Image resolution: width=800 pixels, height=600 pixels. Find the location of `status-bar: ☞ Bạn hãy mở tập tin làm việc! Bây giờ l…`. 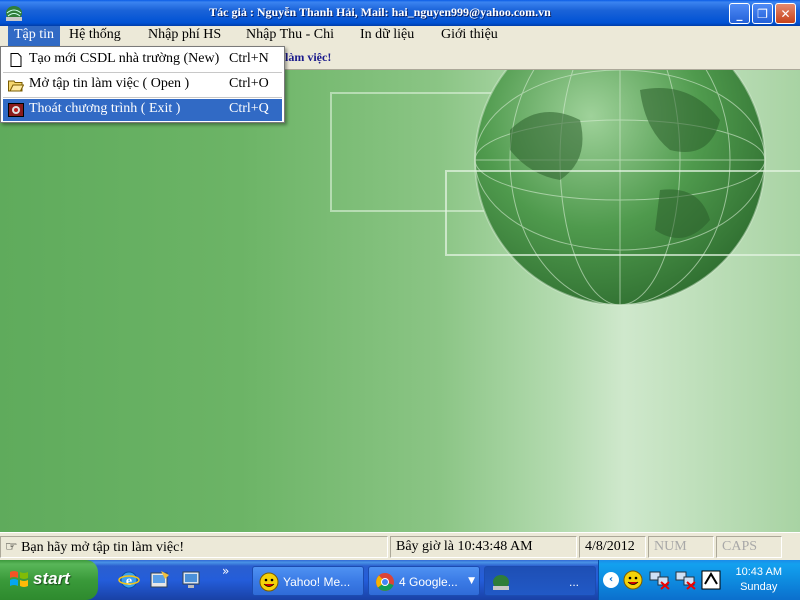

status-bar: ☞ Bạn hãy mở tập tin làm việc! Bây giờ l… is located at coordinates (400, 546).